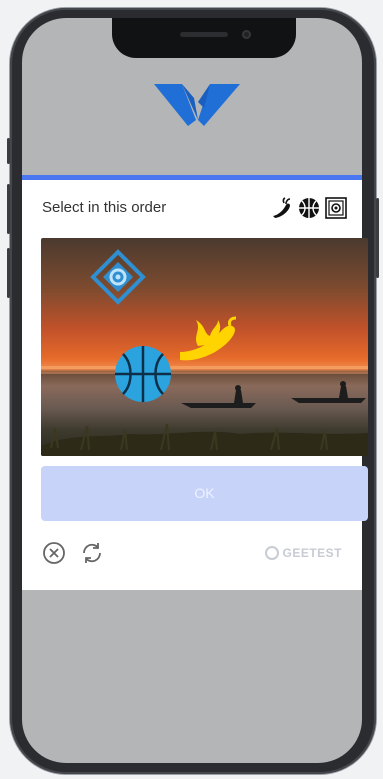 This screenshot has width=383, height=779. Describe the element at coordinates (118, 277) in the screenshot. I see `target-diamond-icon` at that location.